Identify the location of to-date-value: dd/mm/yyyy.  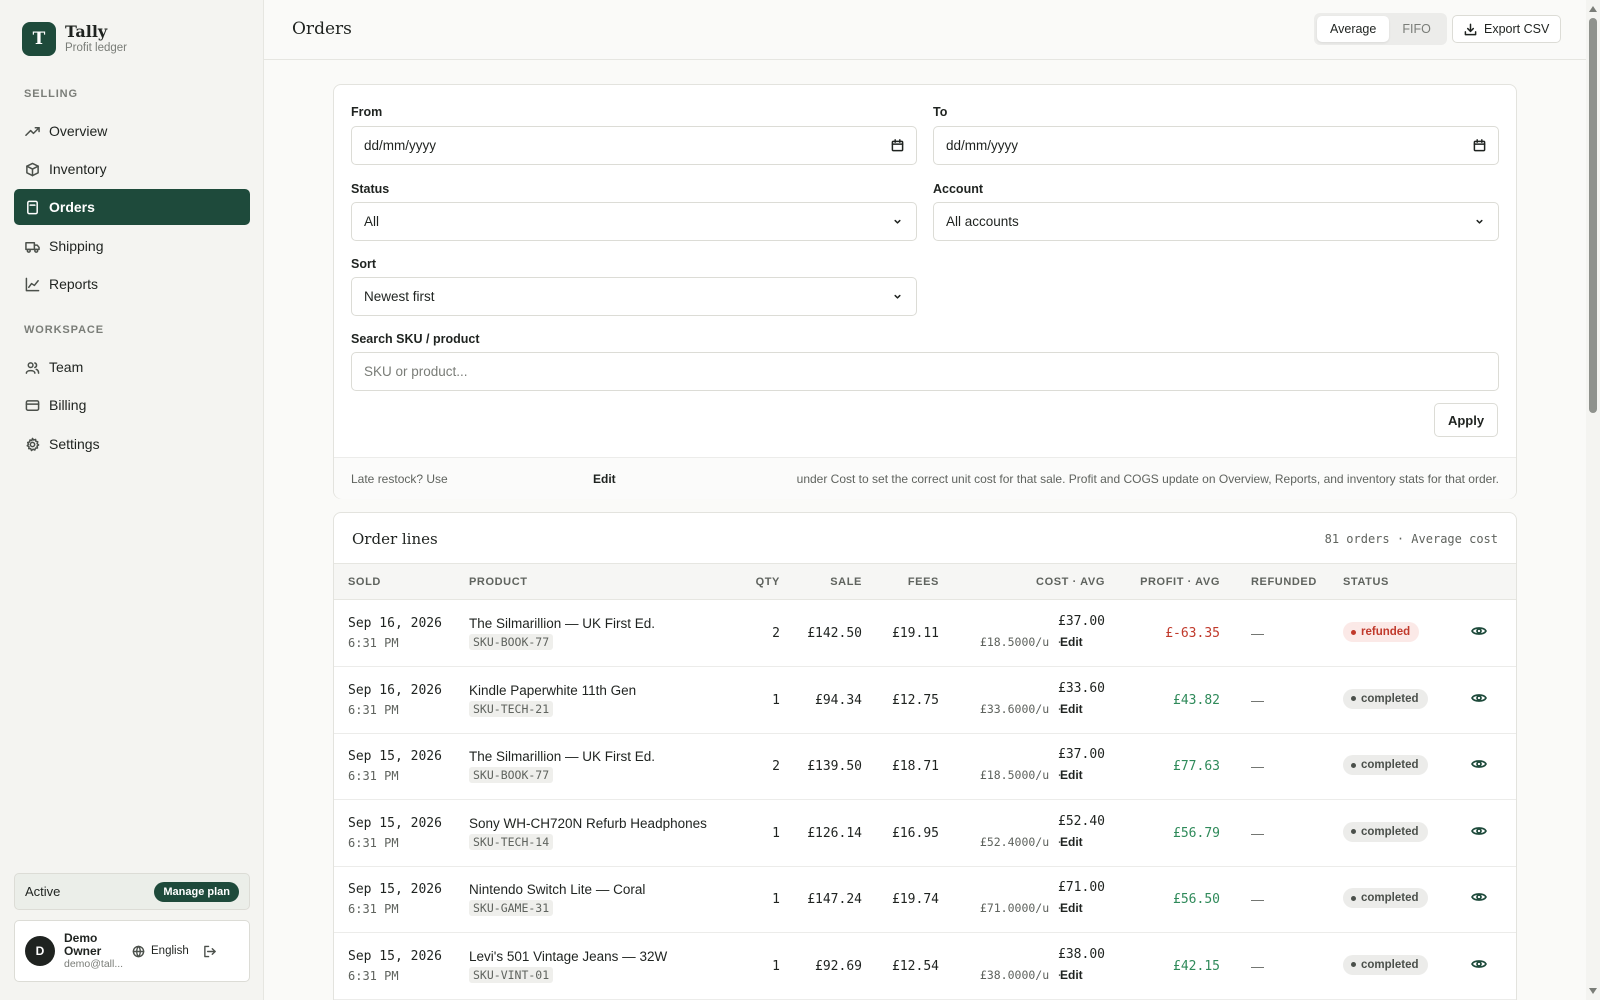
(982, 145).